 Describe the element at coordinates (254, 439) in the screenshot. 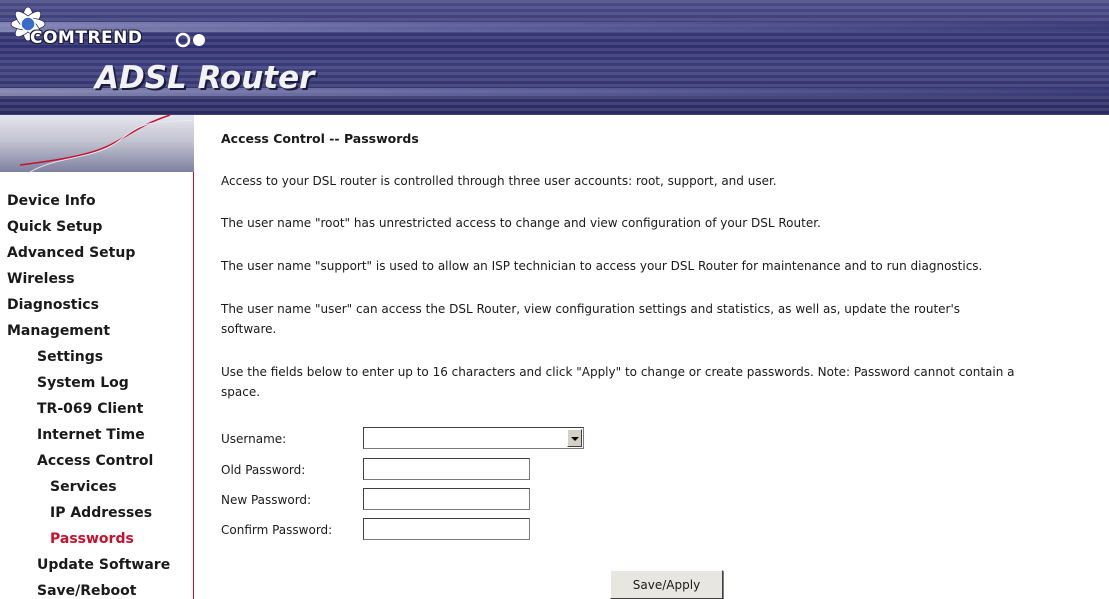

I see `username-label: Username:` at that location.